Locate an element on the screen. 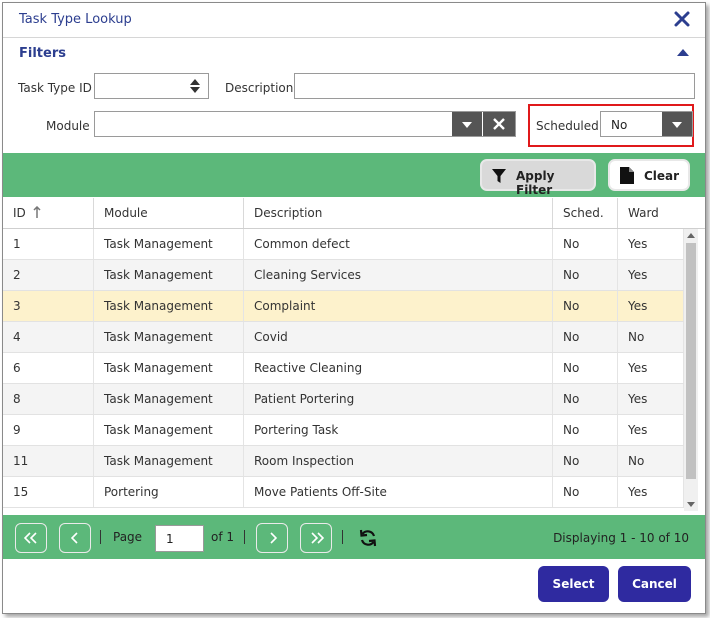  module-dropdown-button is located at coordinates (467, 124).